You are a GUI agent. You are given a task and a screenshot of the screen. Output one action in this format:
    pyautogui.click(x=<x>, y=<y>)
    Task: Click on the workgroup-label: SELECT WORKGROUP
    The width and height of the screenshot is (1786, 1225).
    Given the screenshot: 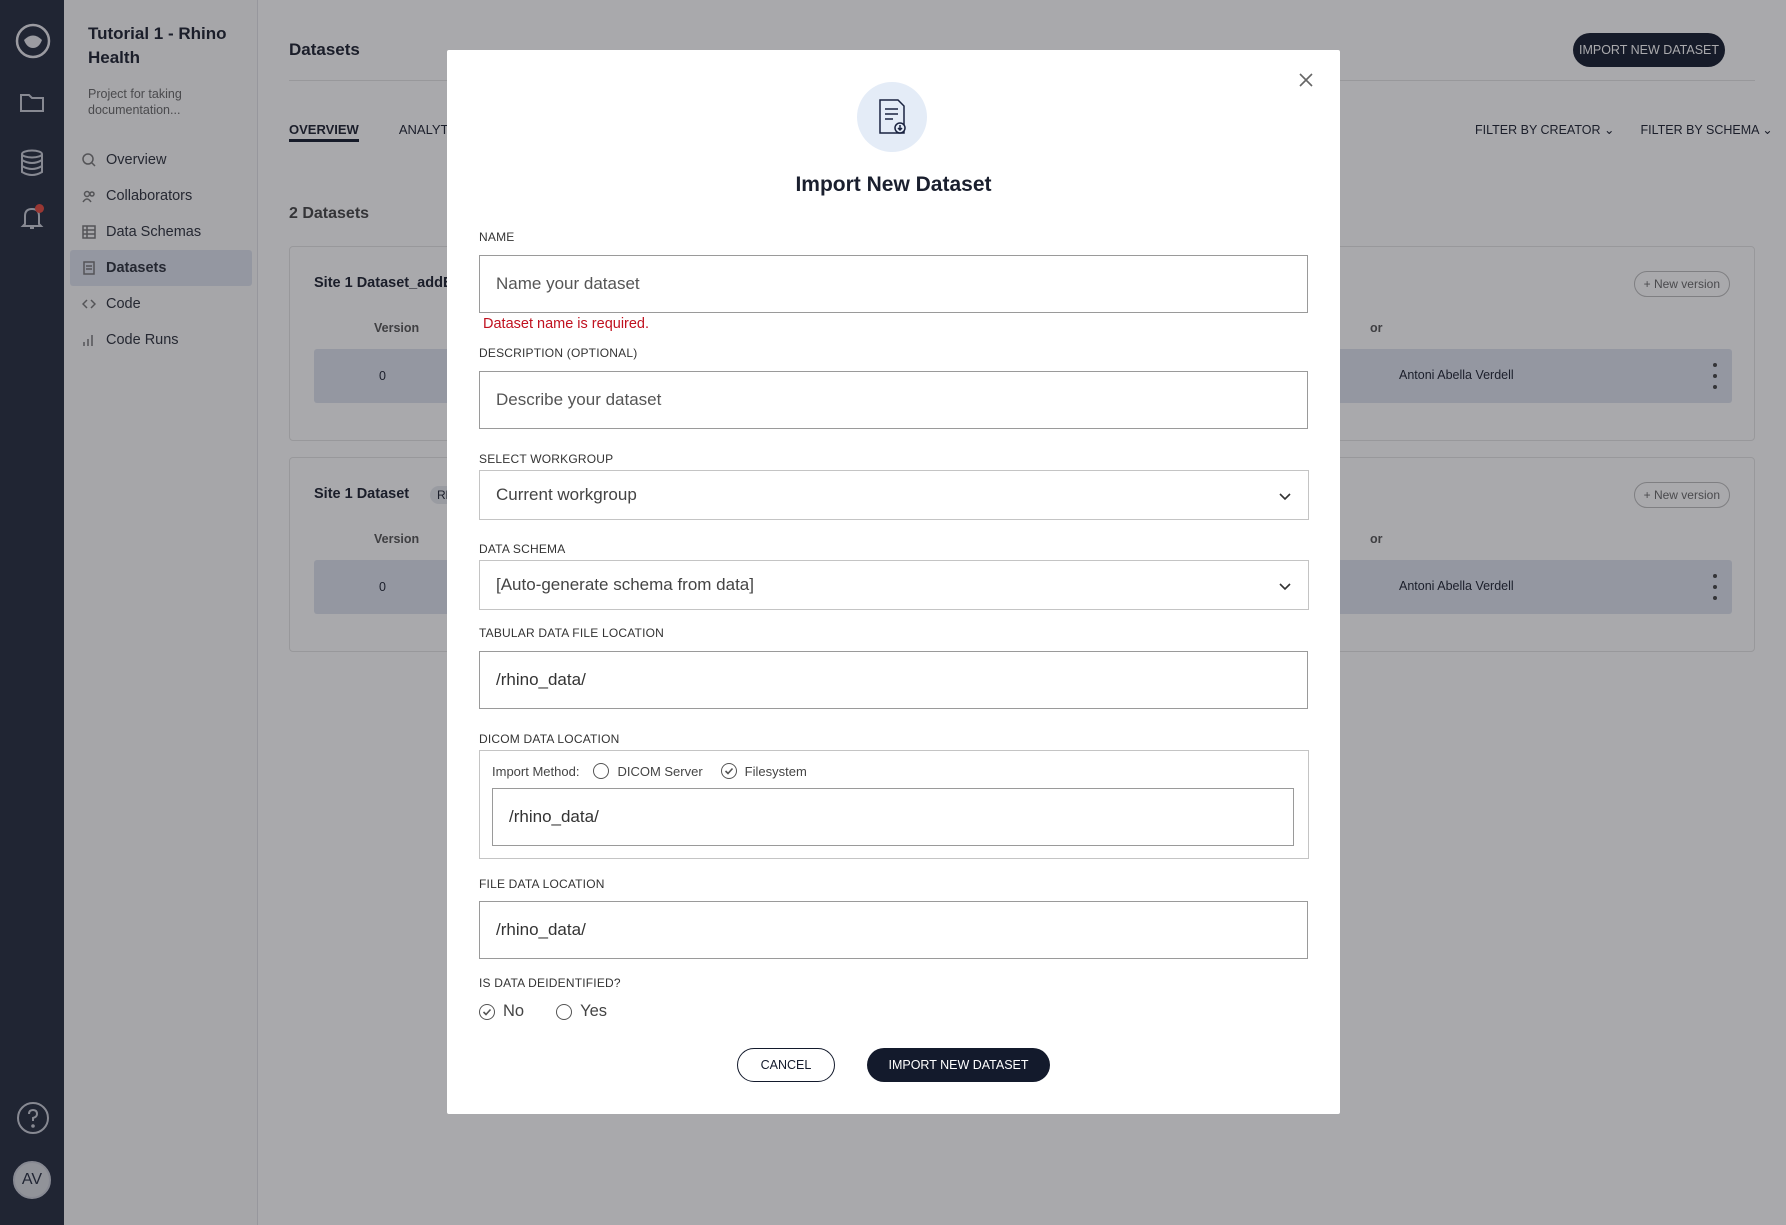 What is the action you would take?
    pyautogui.click(x=546, y=459)
    